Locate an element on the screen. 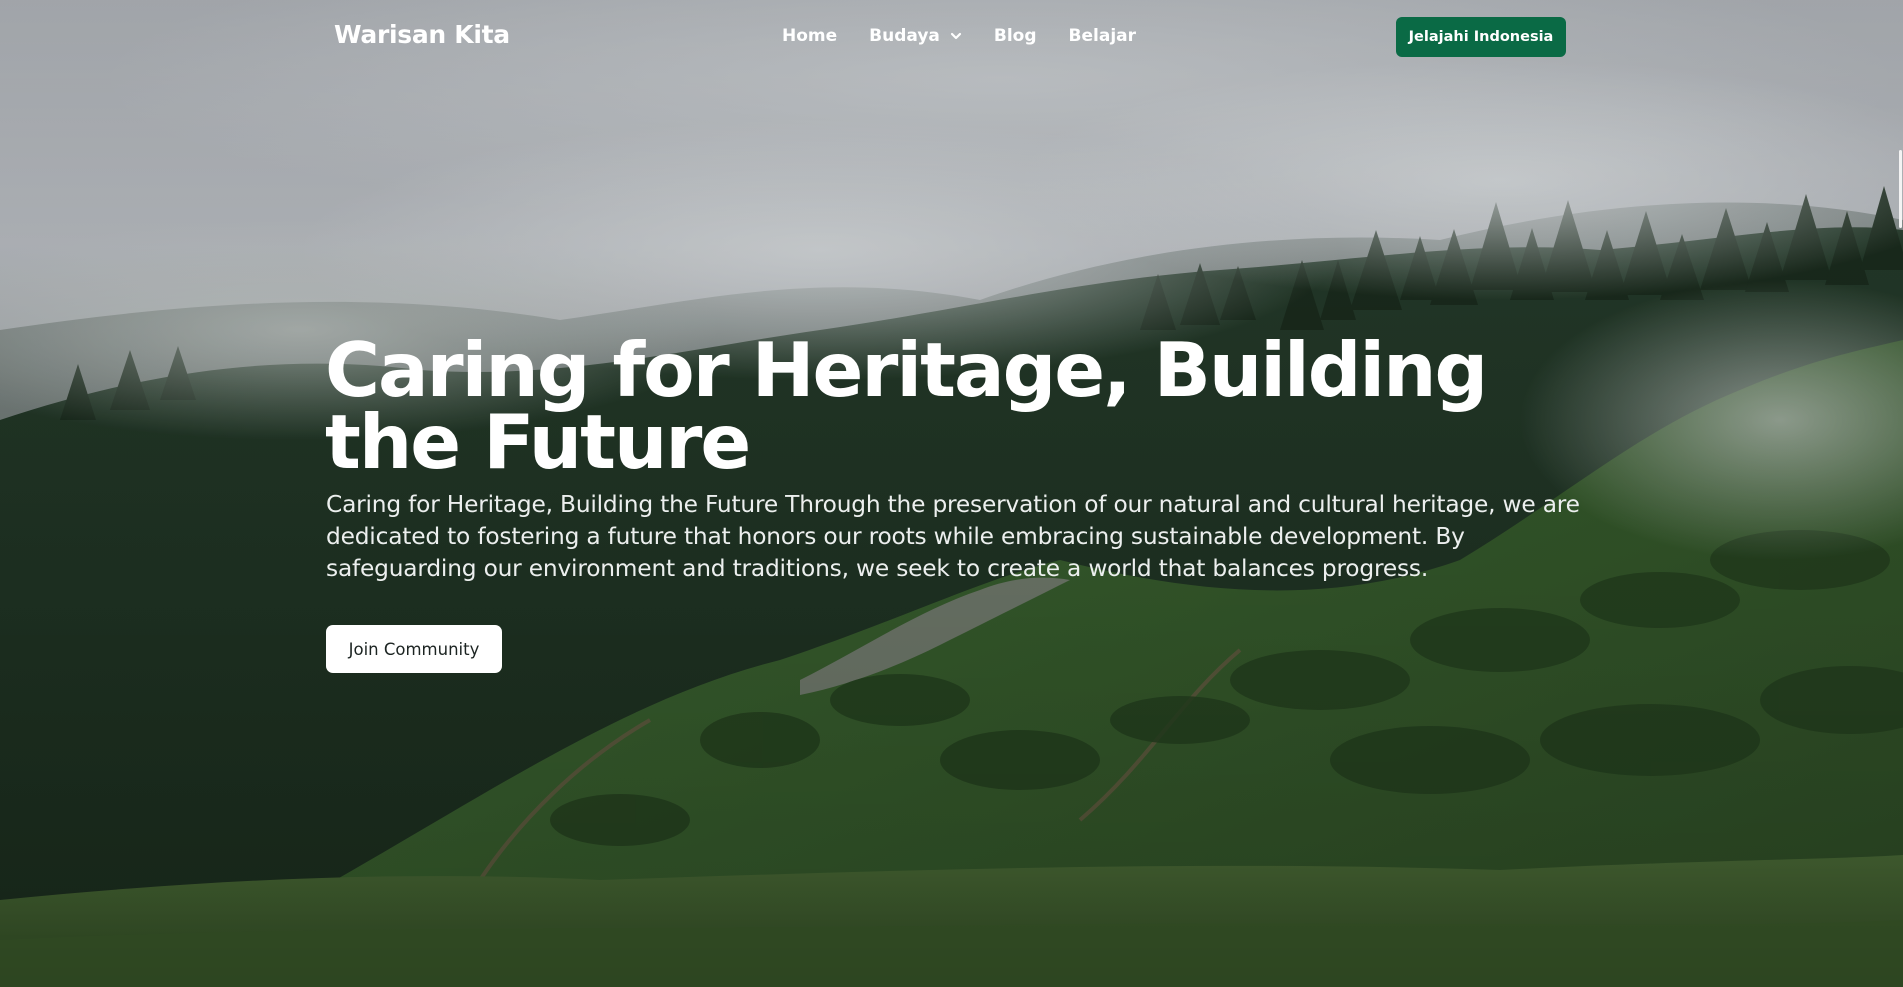 This screenshot has width=1903, height=987. brand-logo: Warisan Kita is located at coordinates (422, 34).